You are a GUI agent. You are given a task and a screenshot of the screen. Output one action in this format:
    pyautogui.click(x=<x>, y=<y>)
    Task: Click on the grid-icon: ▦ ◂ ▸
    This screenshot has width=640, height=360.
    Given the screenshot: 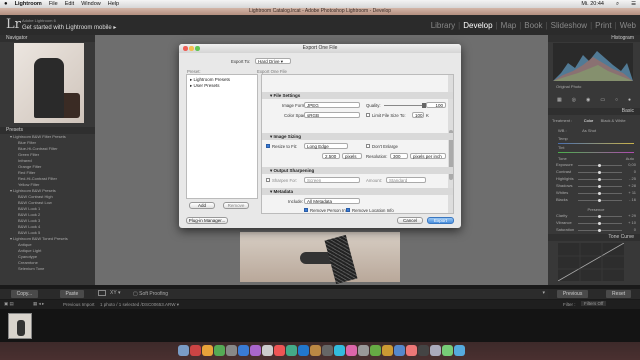 What is the action you would take?
    pyautogui.click(x=38, y=304)
    